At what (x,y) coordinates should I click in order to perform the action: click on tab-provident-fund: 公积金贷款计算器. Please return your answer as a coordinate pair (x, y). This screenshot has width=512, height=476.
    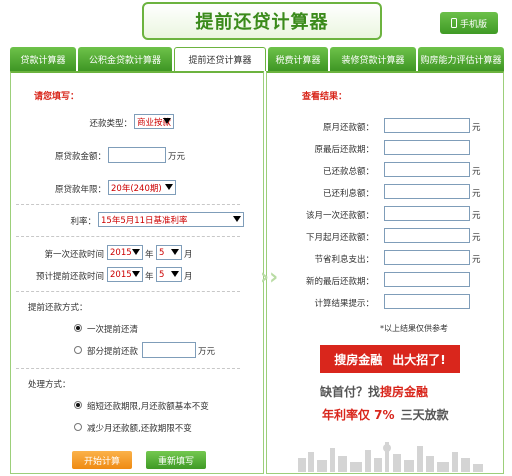
    Looking at the image, I should click on (125, 59).